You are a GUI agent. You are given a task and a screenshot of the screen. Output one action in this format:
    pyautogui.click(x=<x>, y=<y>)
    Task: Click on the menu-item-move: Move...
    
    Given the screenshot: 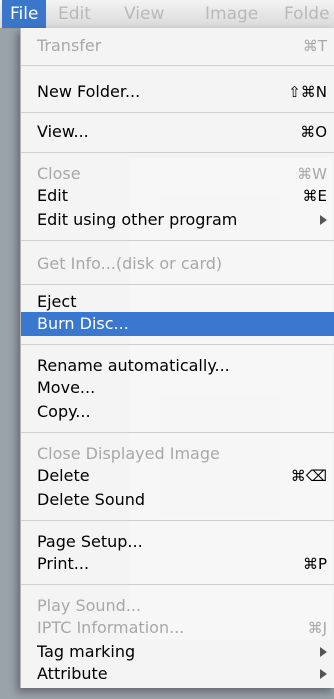 What is the action you would take?
    pyautogui.click(x=177, y=388)
    